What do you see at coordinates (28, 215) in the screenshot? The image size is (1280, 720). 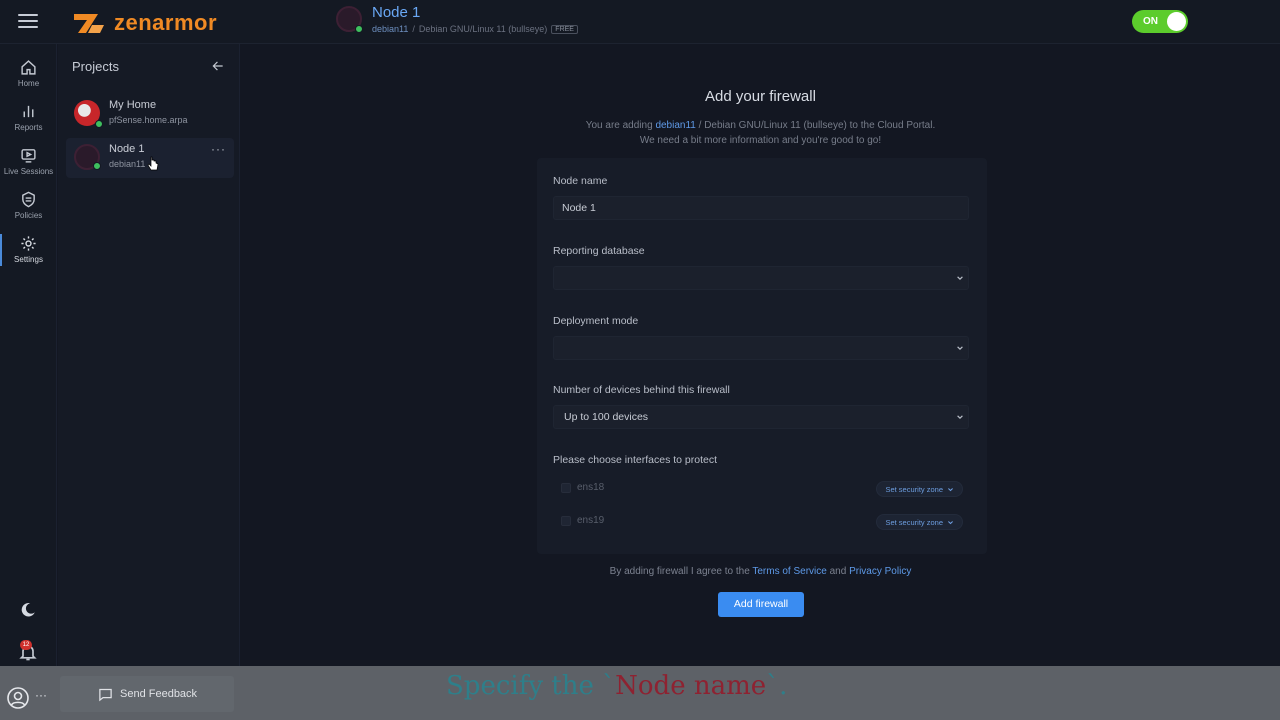 I see `rail-label-policies: Policies` at bounding box center [28, 215].